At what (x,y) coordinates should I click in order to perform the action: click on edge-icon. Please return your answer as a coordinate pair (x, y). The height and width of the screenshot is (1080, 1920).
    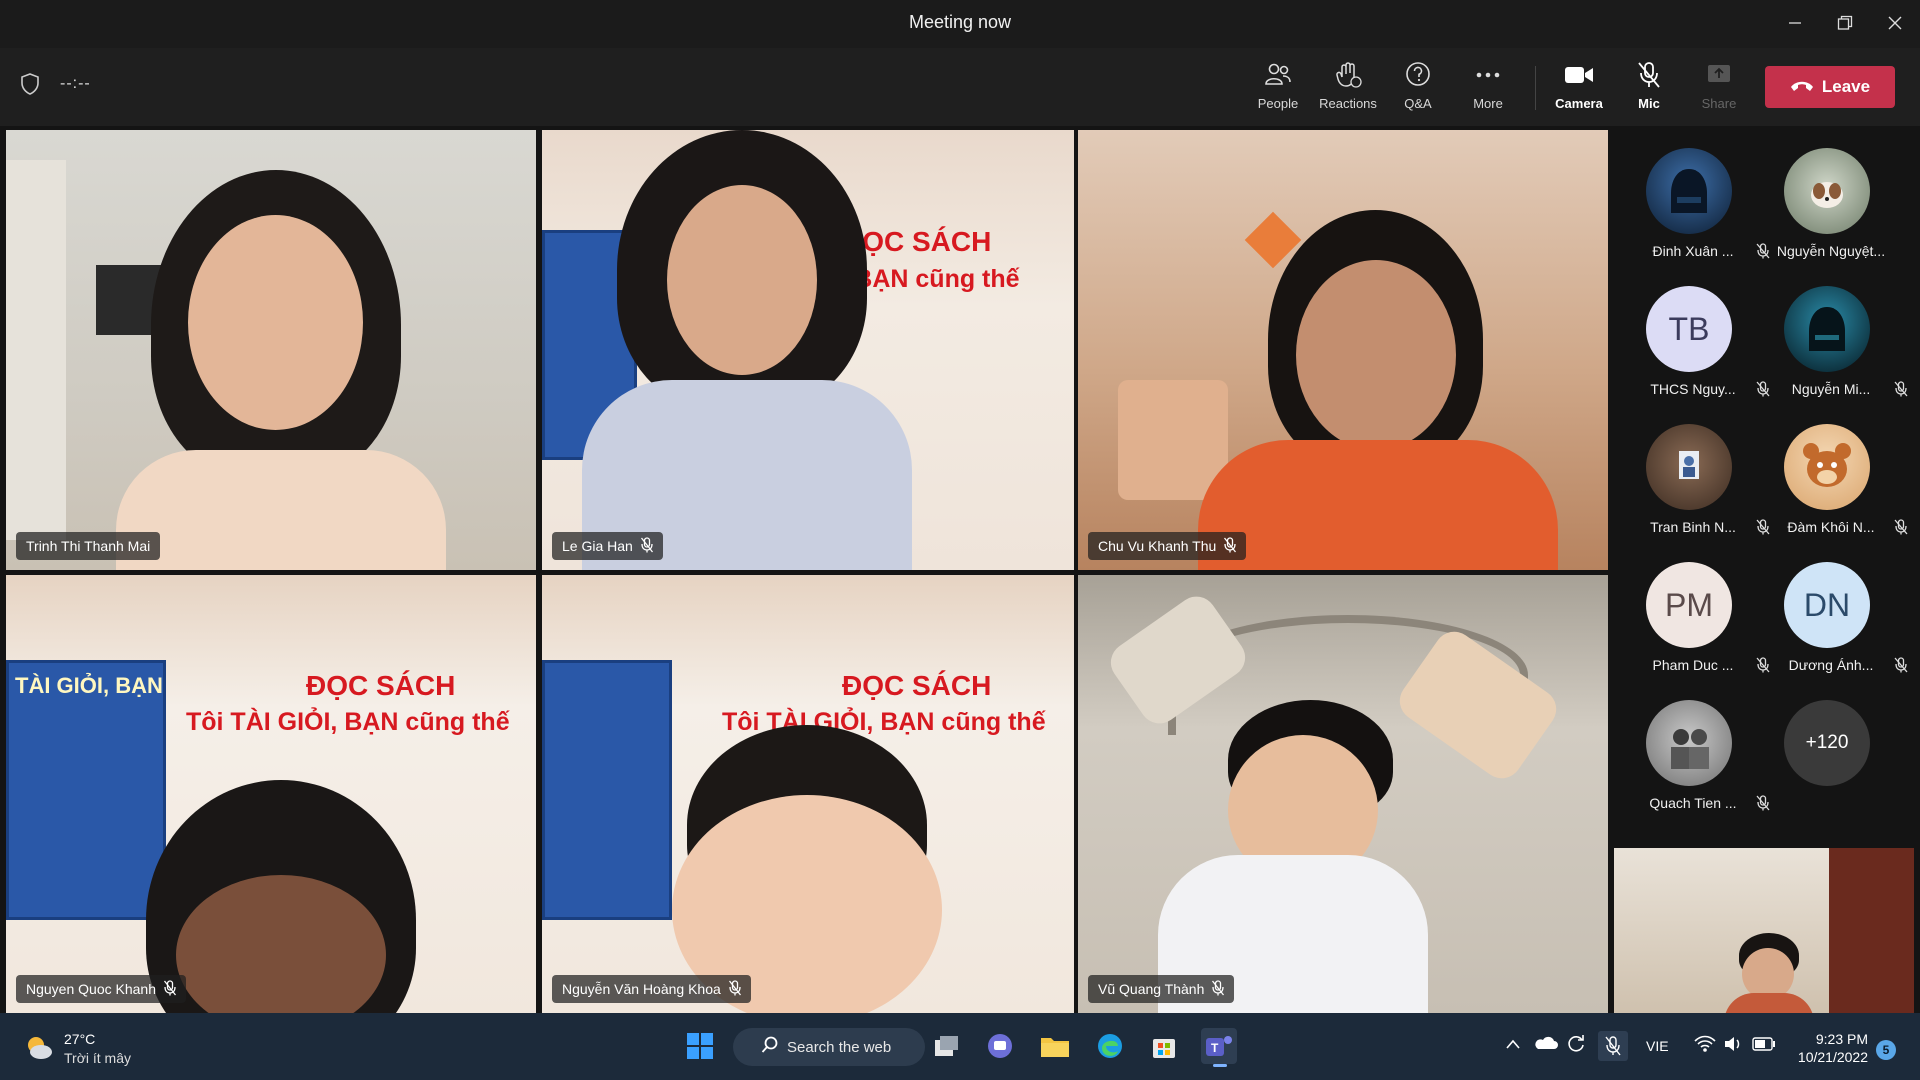
    Looking at the image, I should click on (1110, 1046).